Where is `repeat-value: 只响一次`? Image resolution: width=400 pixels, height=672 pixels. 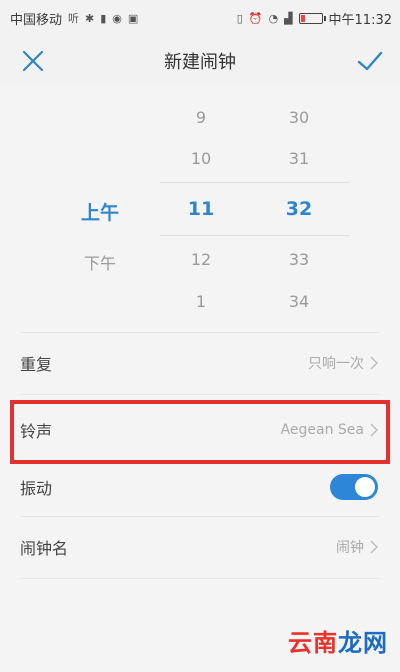
repeat-value: 只响一次 is located at coordinates (343, 363).